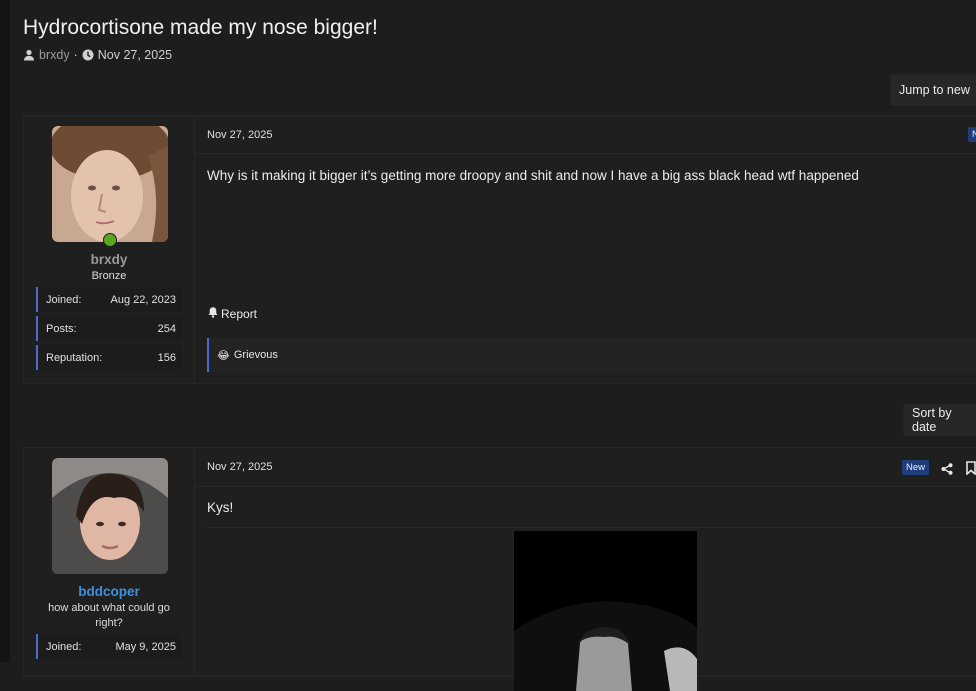 This screenshot has height=691, width=976. I want to click on thread-meta: brxdy · Nov 27, 2025, so click(97, 55).